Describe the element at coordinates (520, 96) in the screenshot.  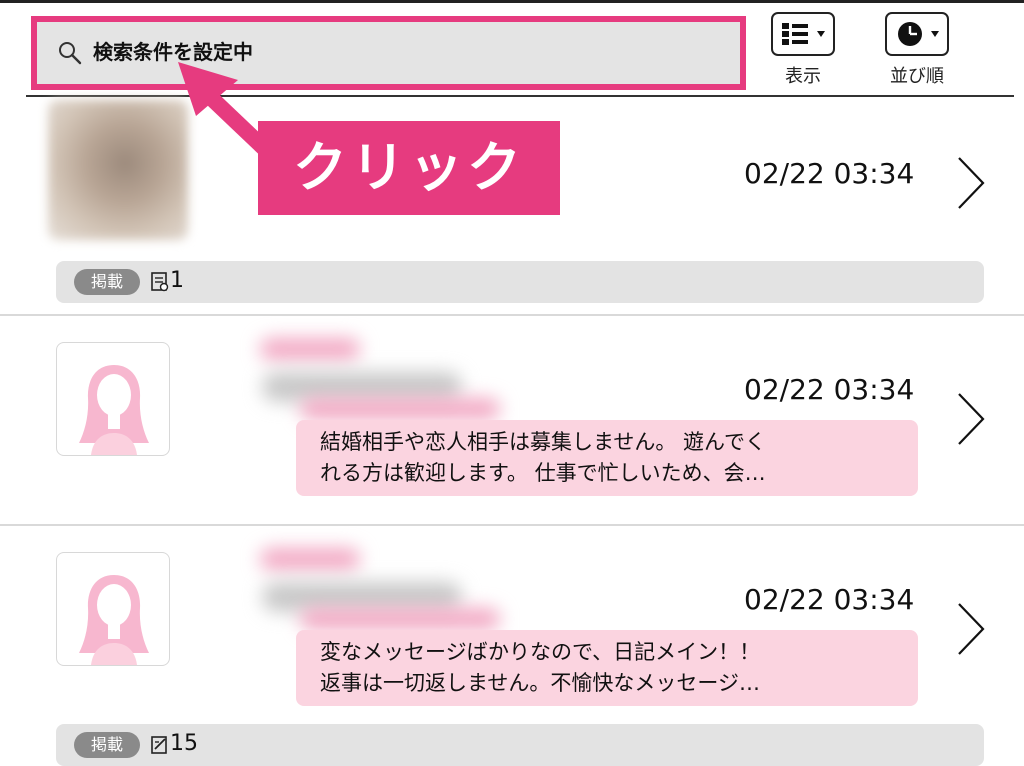
I see `header-divider` at that location.